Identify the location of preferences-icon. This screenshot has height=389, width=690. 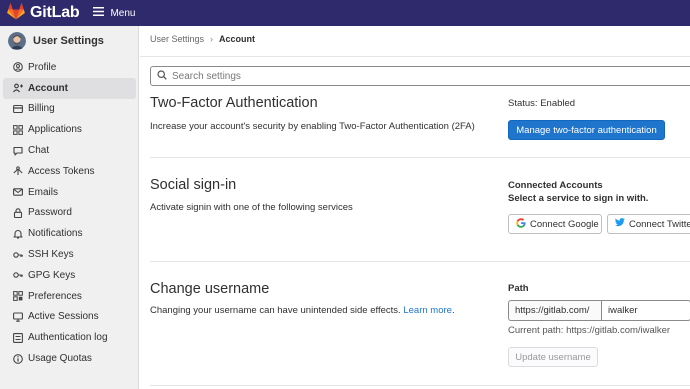
(18, 296).